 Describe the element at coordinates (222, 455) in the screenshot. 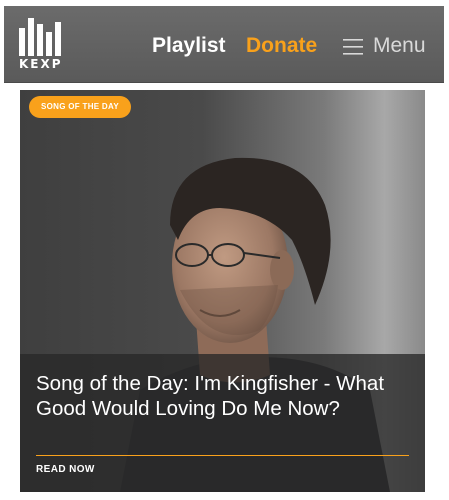

I see `card-divider` at that location.